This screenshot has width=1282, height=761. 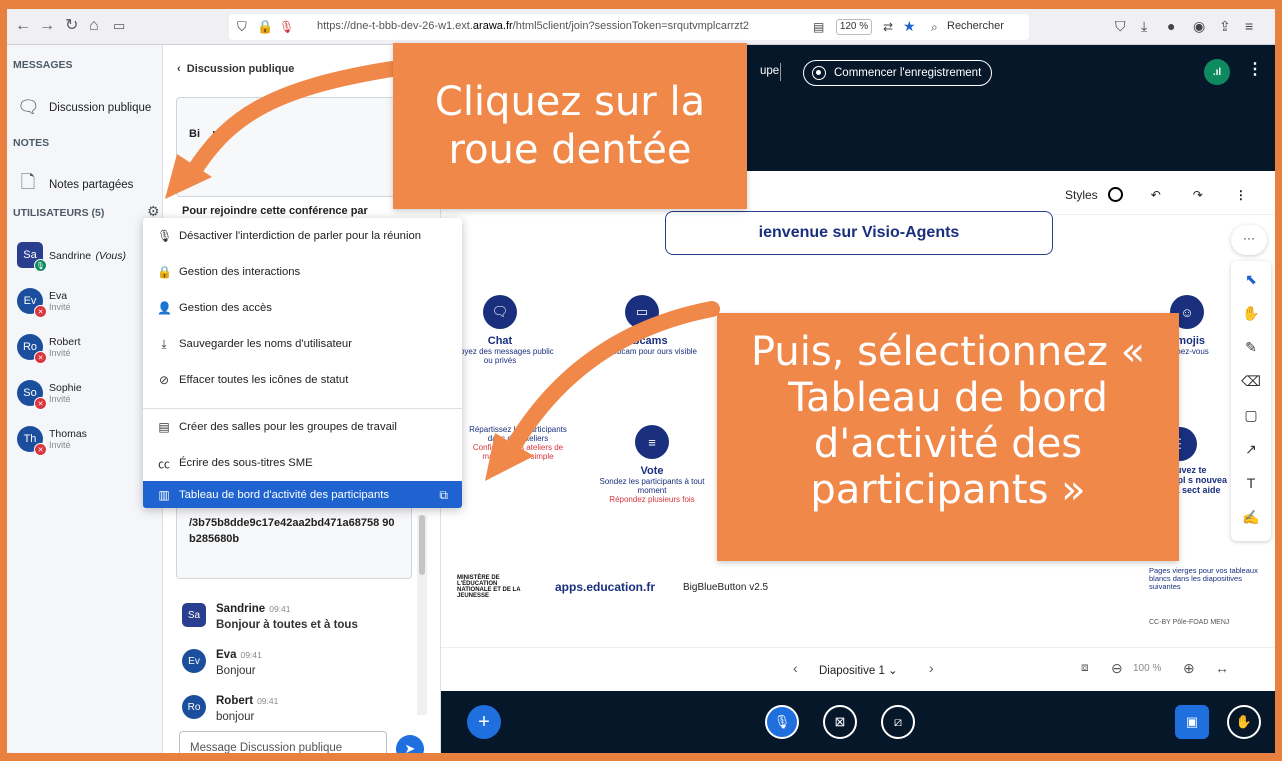 What do you see at coordinates (612, 379) in the screenshot?
I see `arrow-to-dashboard` at bounding box center [612, 379].